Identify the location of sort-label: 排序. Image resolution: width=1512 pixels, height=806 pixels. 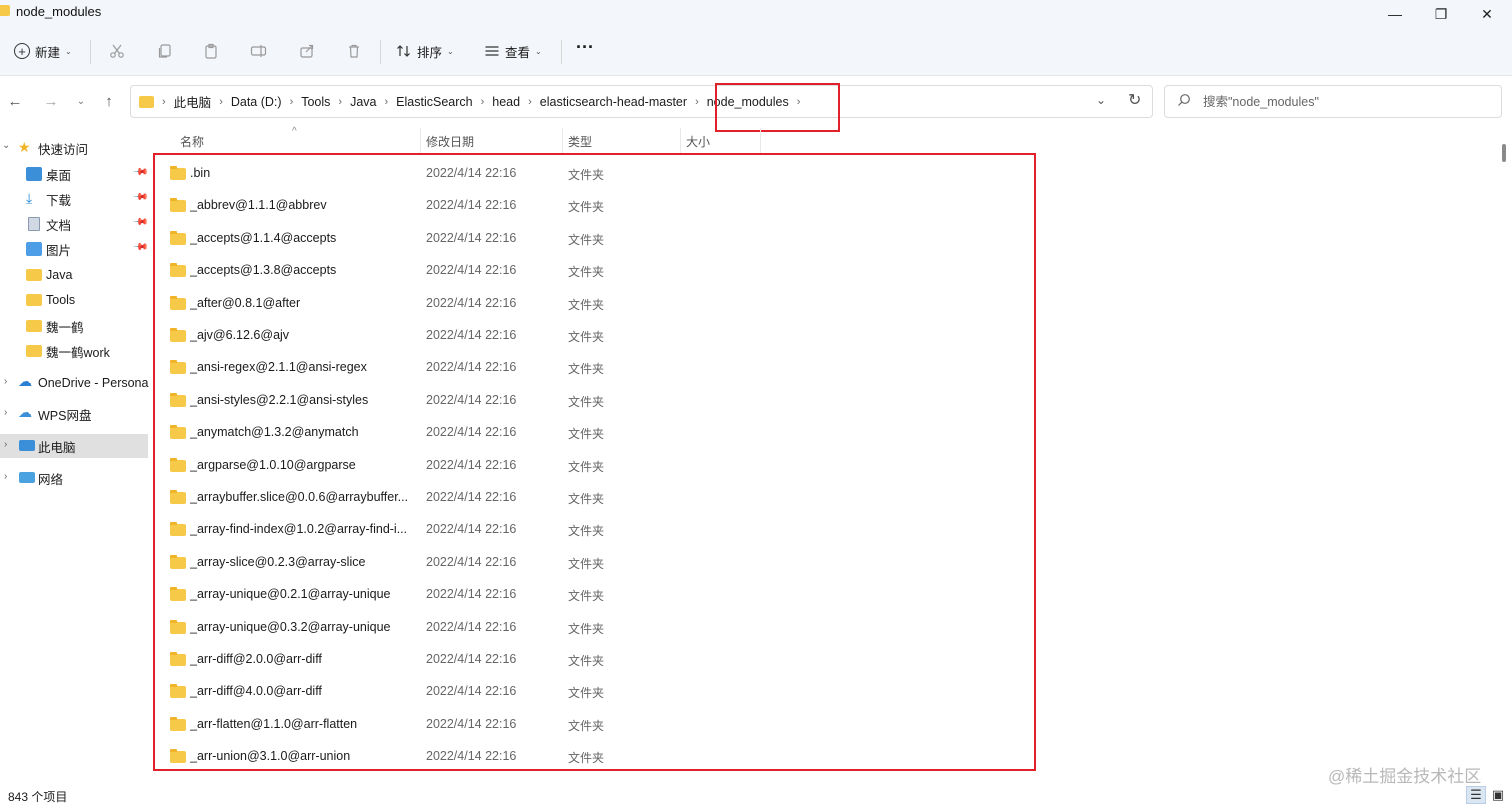
(430, 52).